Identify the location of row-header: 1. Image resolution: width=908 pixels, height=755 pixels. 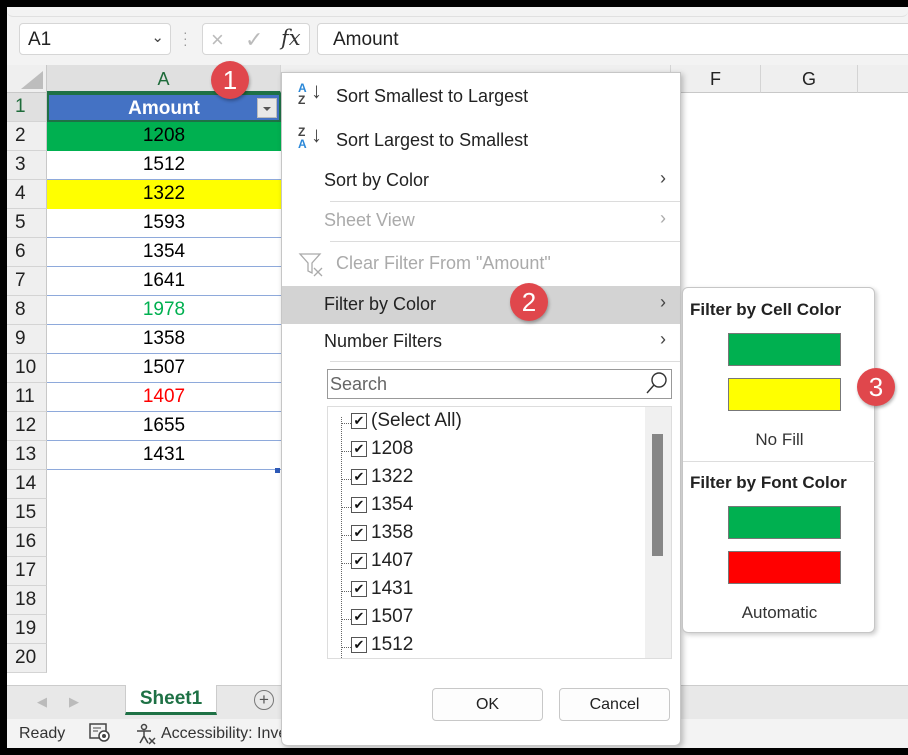
(27, 107).